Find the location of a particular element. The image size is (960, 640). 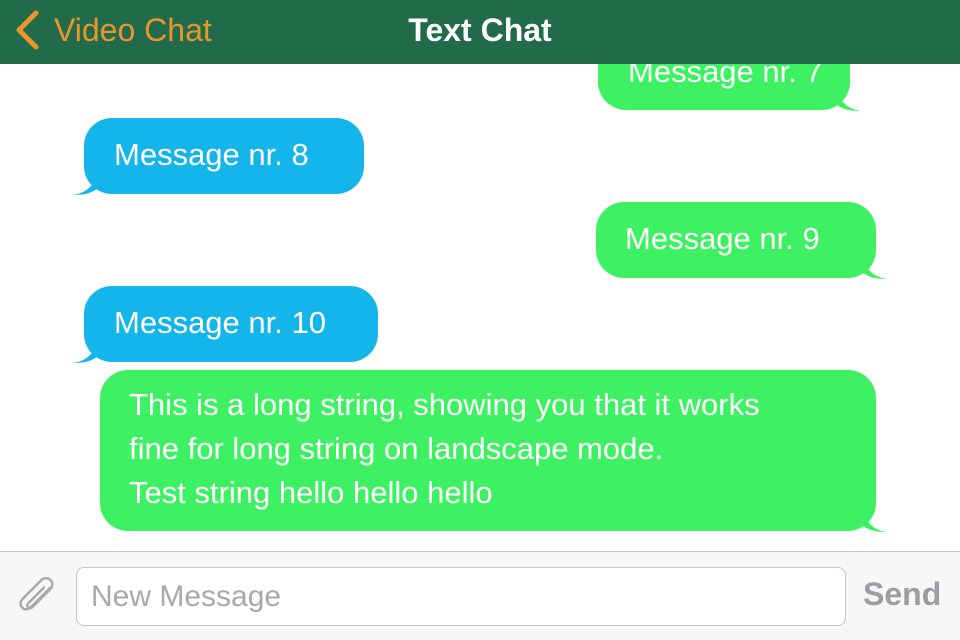

message-bubble-incoming: Message nr. 8 is located at coordinates (218, 156).